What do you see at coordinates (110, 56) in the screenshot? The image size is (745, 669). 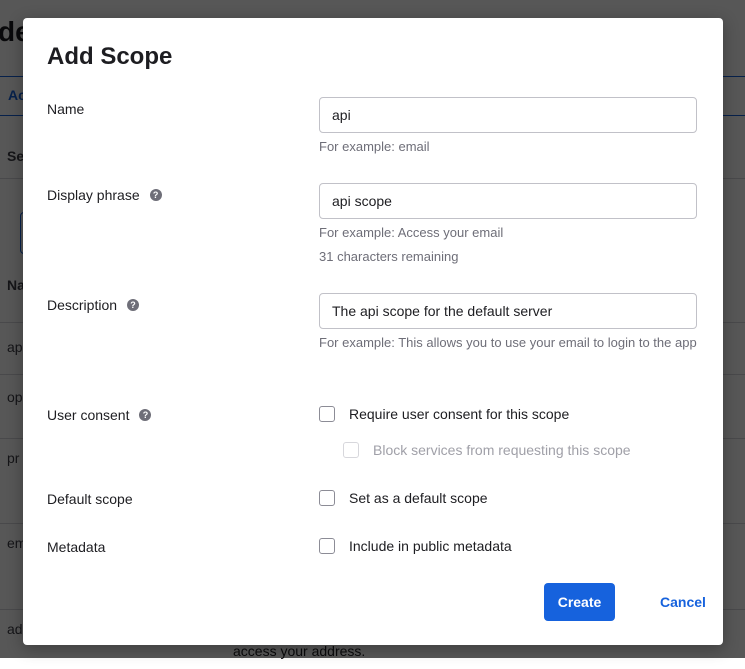 I see `dialog-title: Add Scope` at bounding box center [110, 56].